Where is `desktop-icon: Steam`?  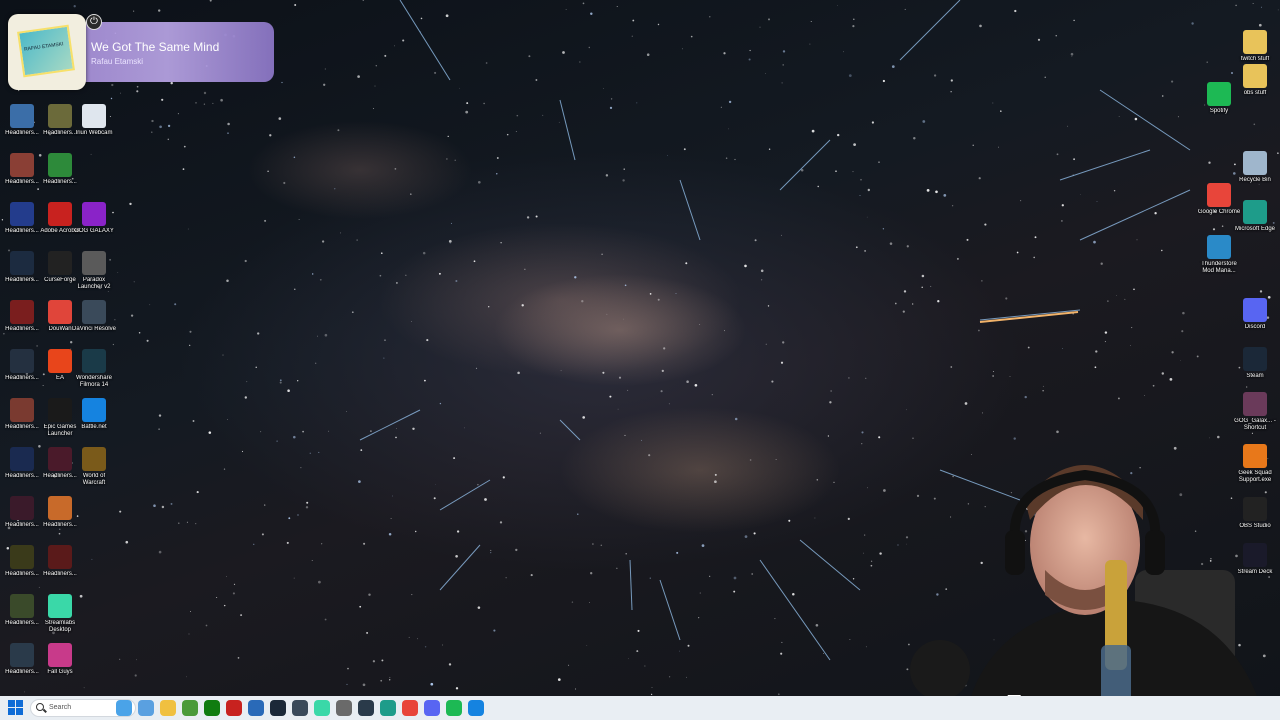 desktop-icon: Steam is located at coordinates (1255, 363).